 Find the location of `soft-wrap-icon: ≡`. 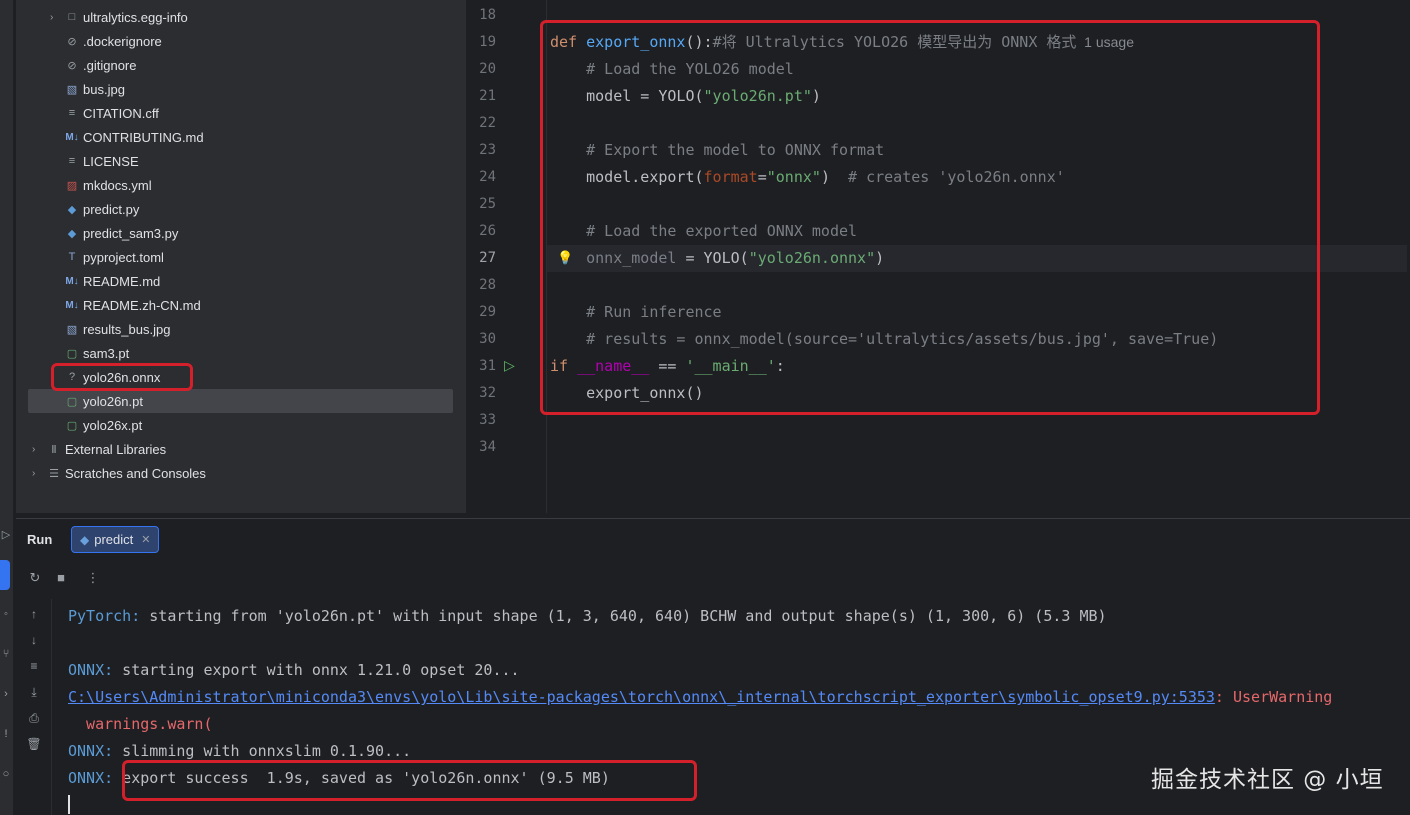

soft-wrap-icon: ≡ is located at coordinates (34, 666).